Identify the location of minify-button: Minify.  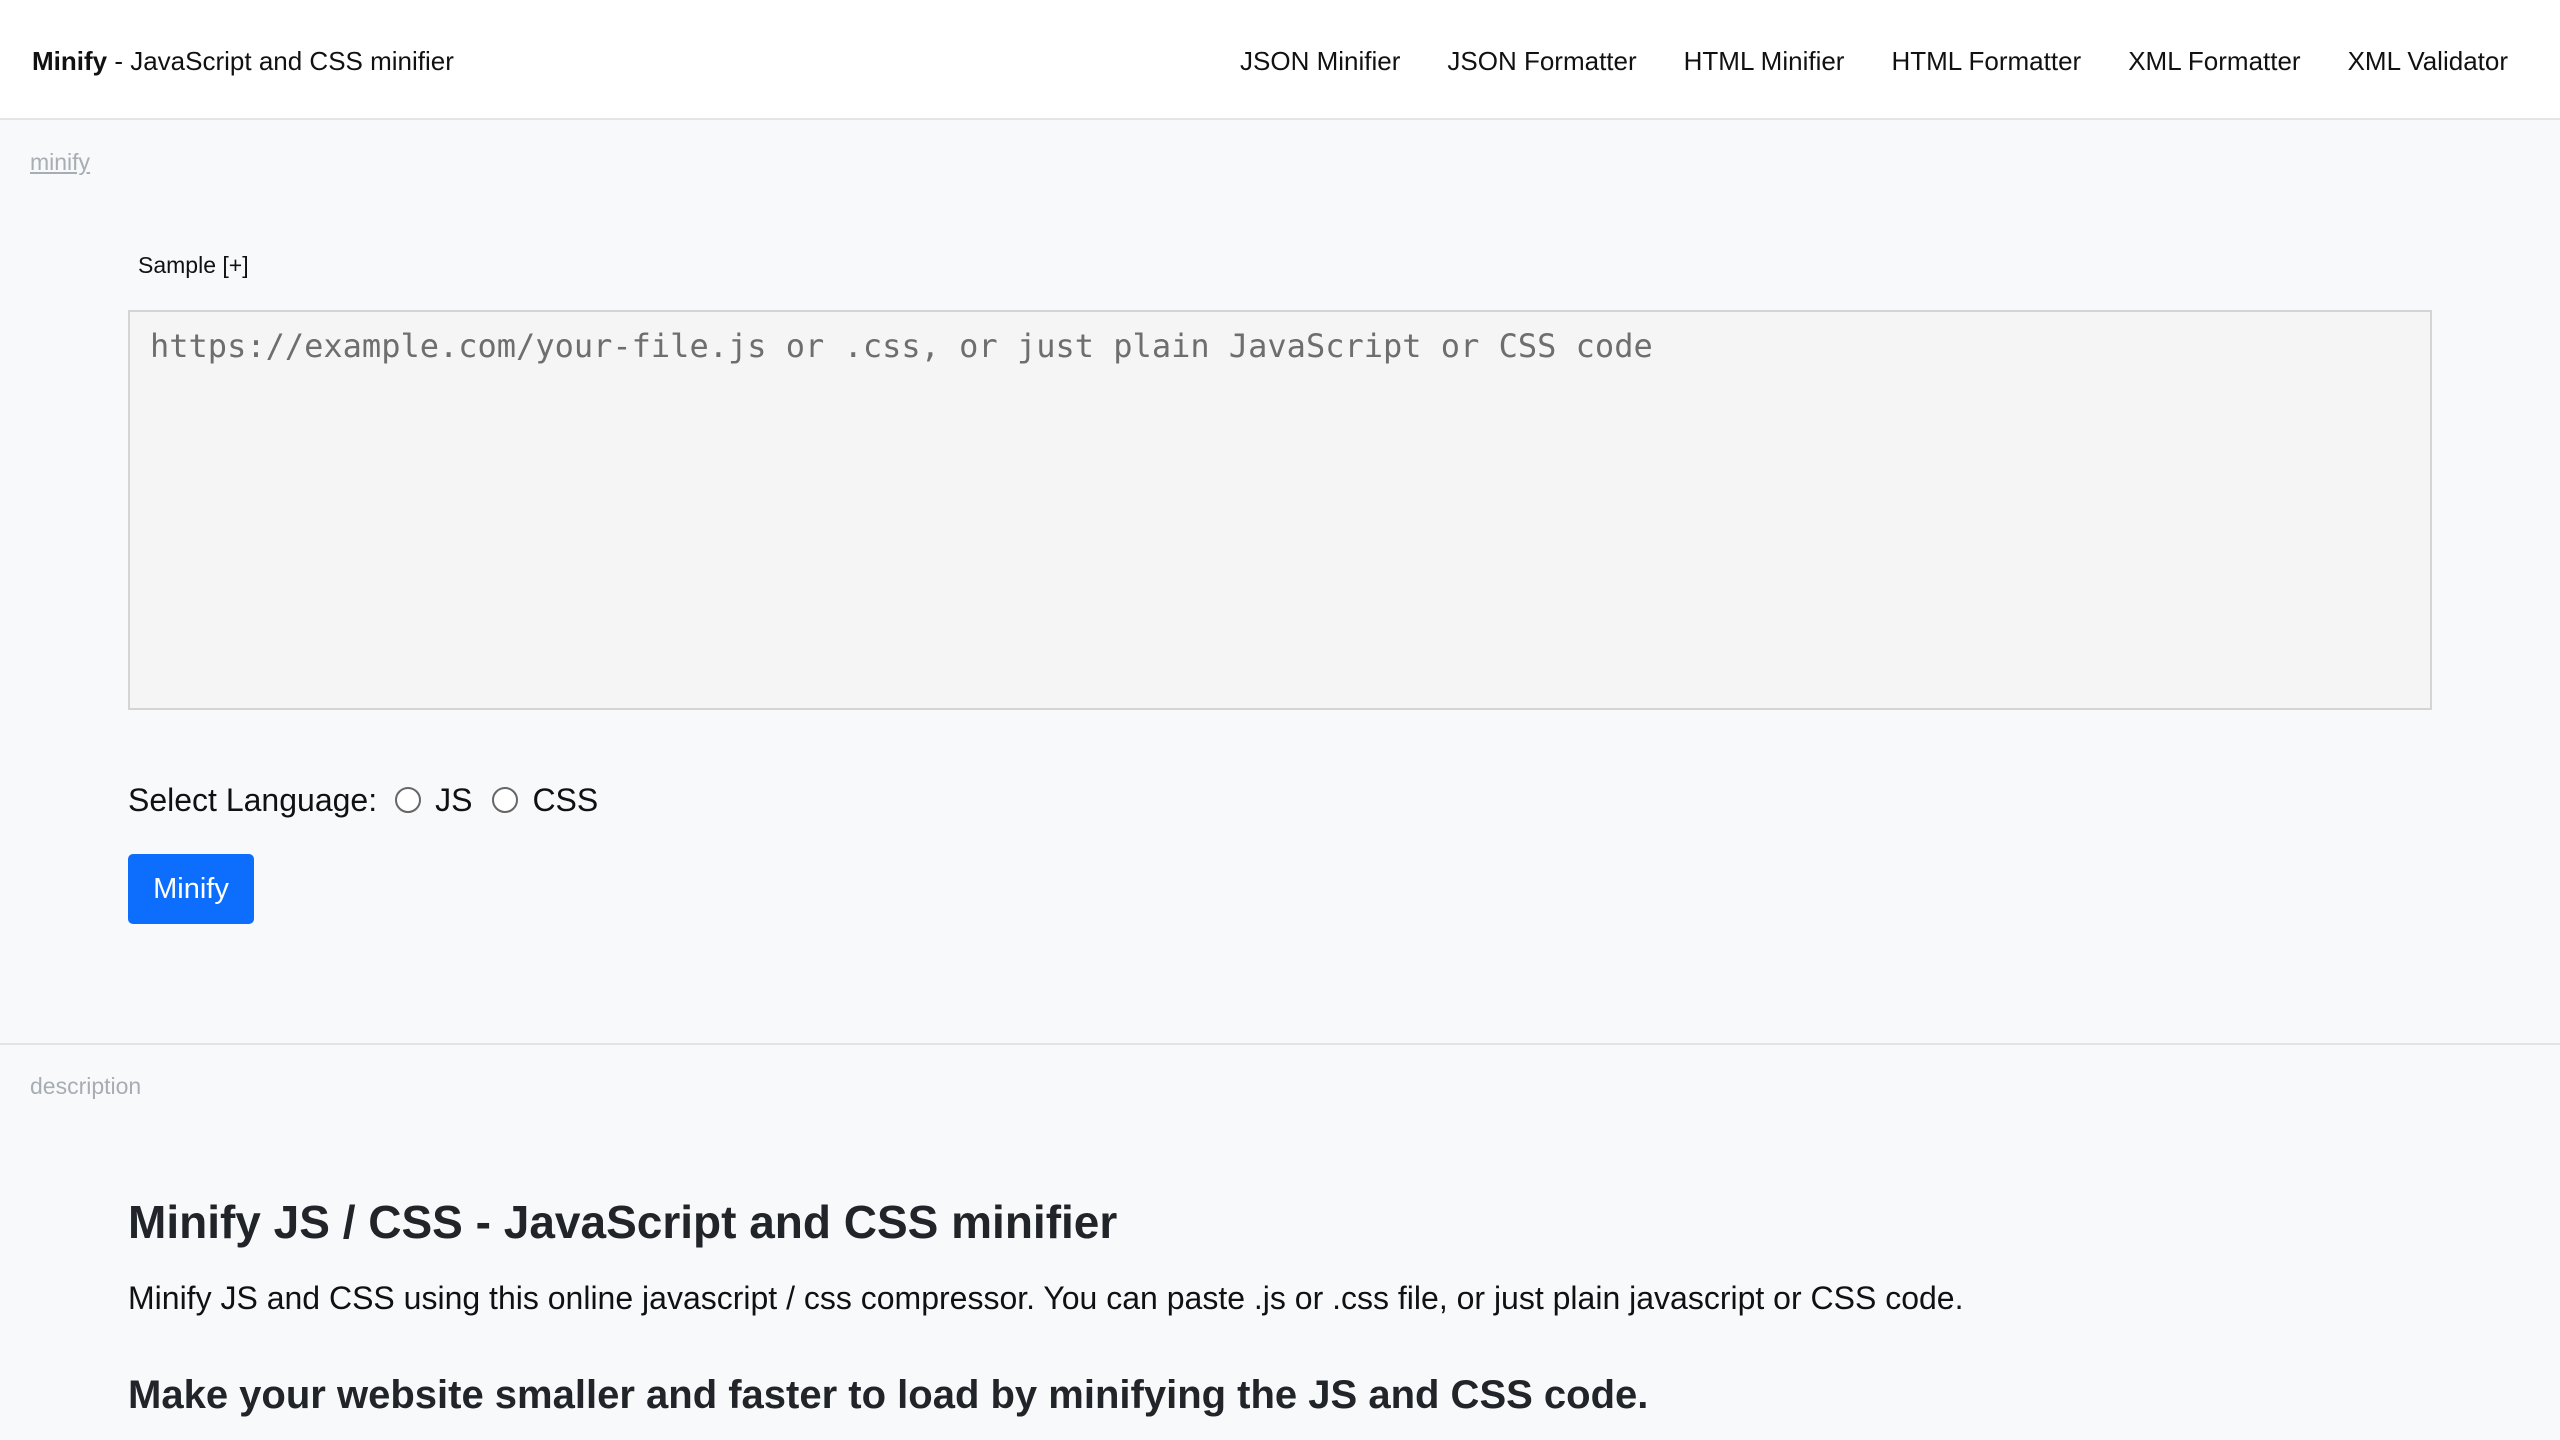
(191, 889).